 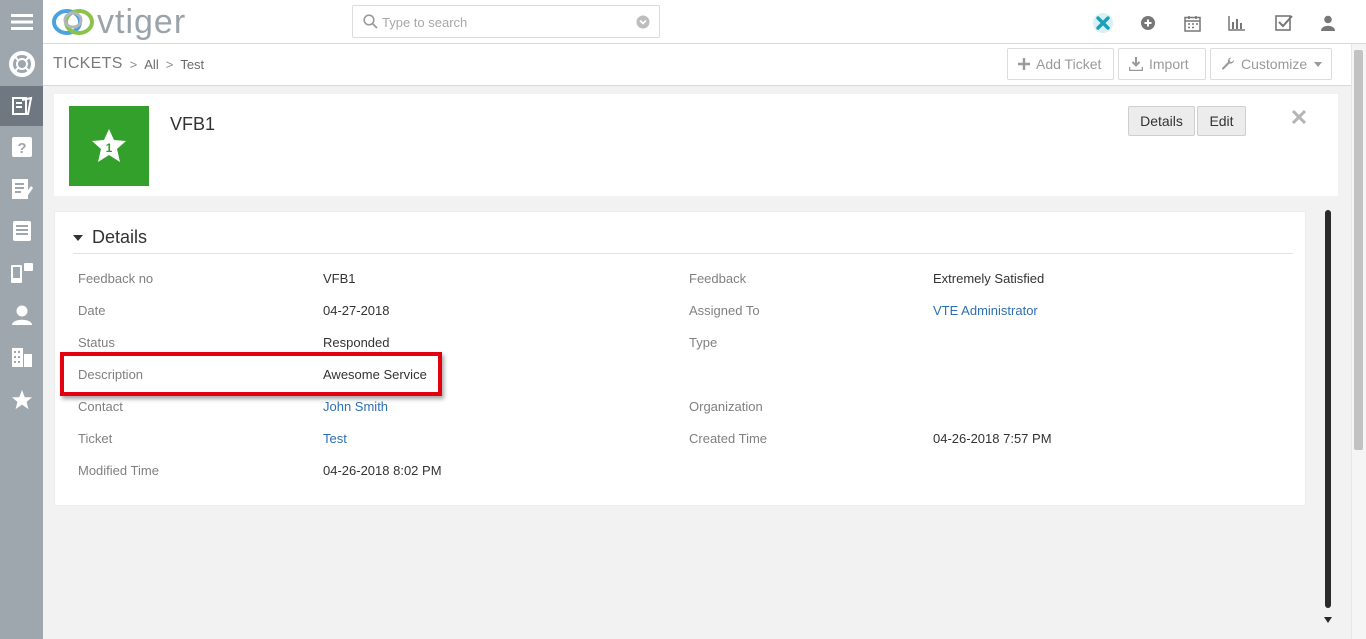 I want to click on user-icon, so click(x=1328, y=23).